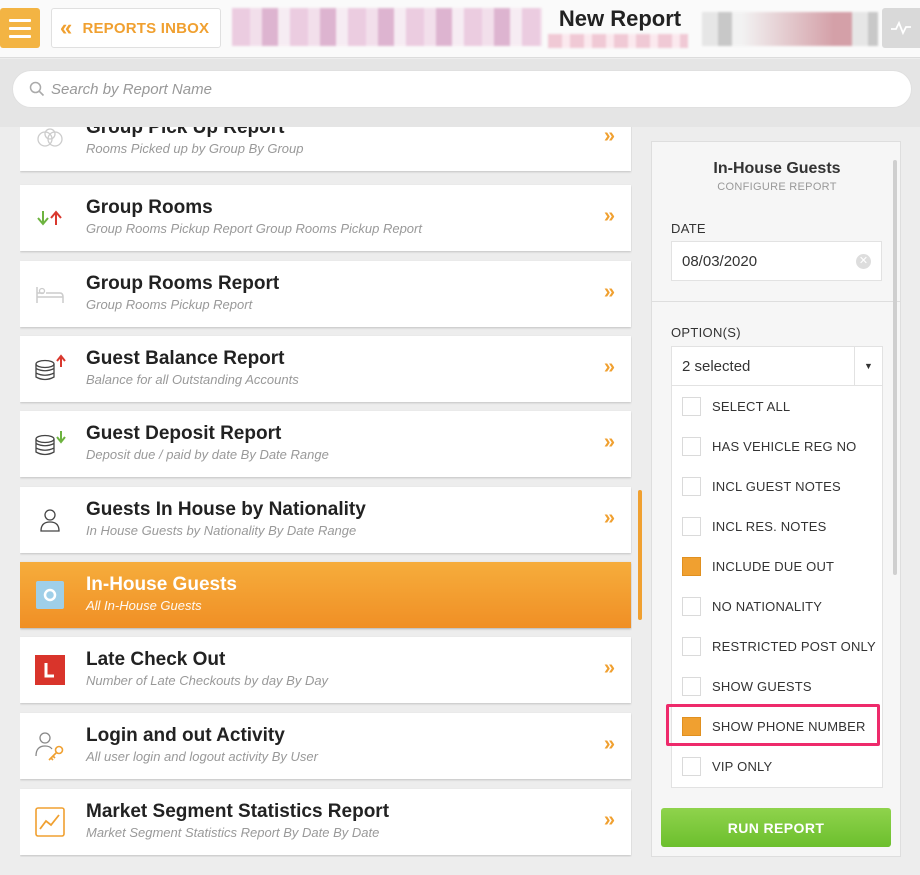 The height and width of the screenshot is (875, 920). Describe the element at coordinates (325, 595) in the screenshot. I see `report-item-in-house-guests: In-House Guests All In-House Guests` at that location.